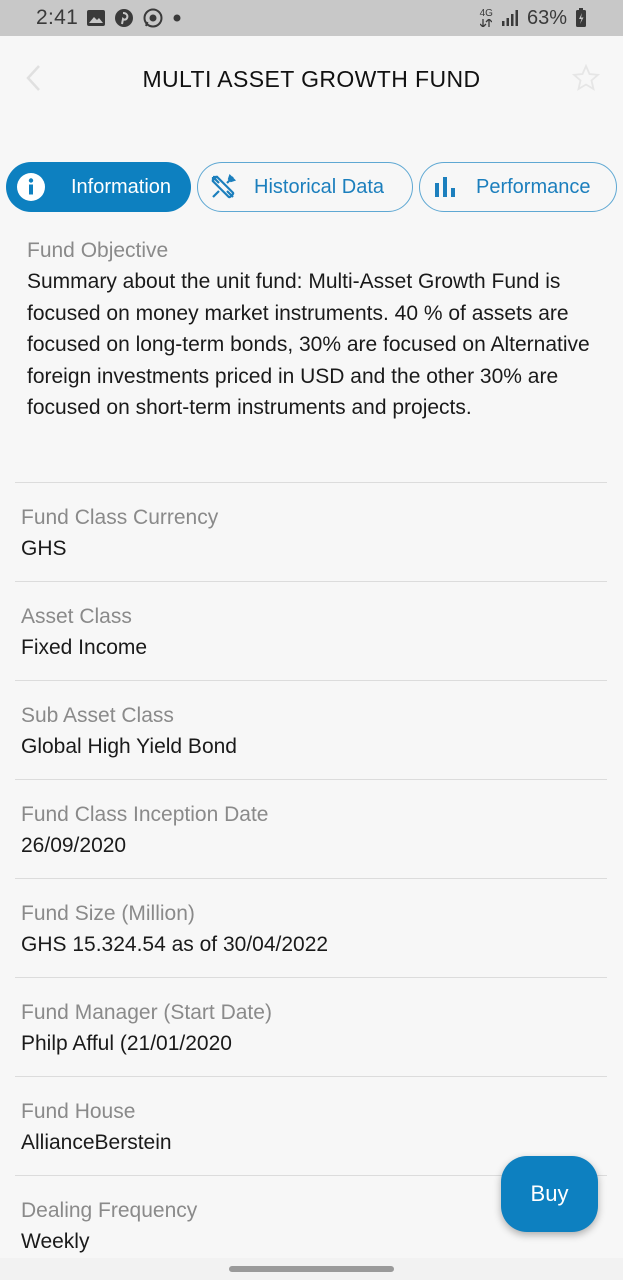  I want to click on page-title: MULTI ASSET GROWTH FUND, so click(311, 79).